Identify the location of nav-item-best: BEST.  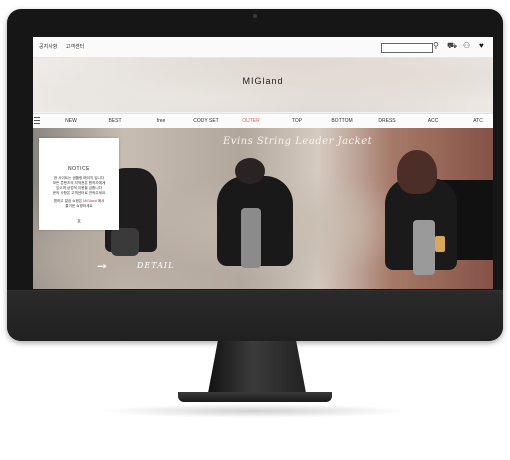
(114, 121).